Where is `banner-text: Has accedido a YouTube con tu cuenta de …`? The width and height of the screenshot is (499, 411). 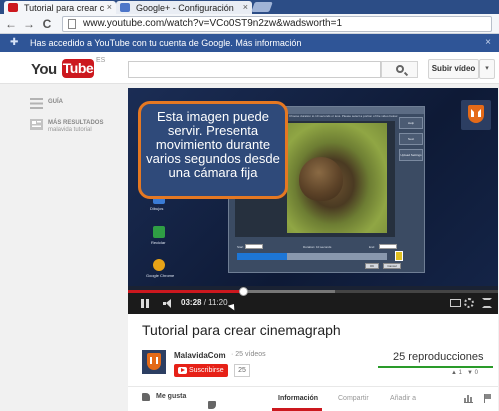
banner-text: Has accedido a YouTube con tu cuenta de … is located at coordinates (165, 43).